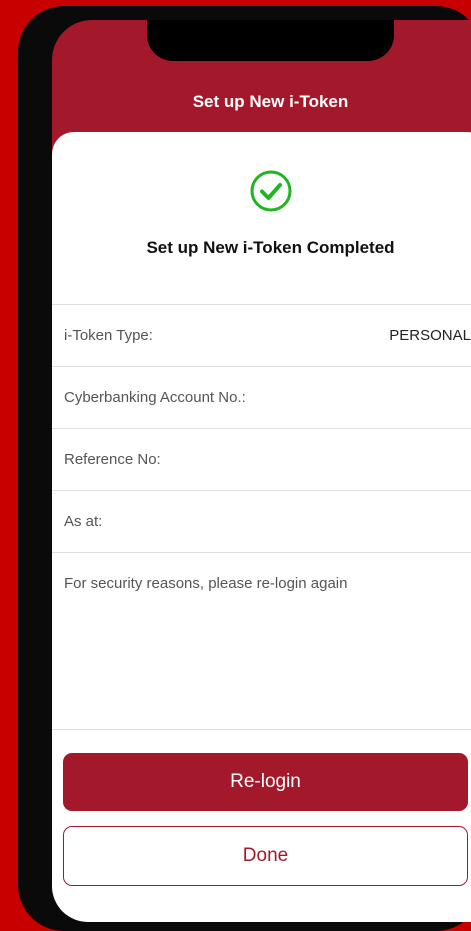 Image resolution: width=471 pixels, height=931 pixels. I want to click on completion-message: Set up New i-Token Completed, so click(270, 247).